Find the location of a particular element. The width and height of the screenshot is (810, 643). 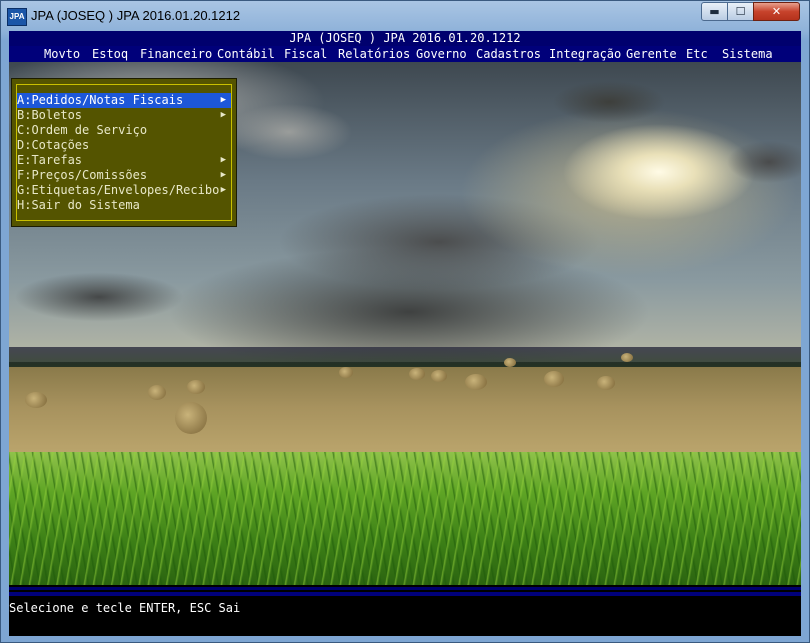

menu-item-label: D:Cotações is located at coordinates (53, 145).